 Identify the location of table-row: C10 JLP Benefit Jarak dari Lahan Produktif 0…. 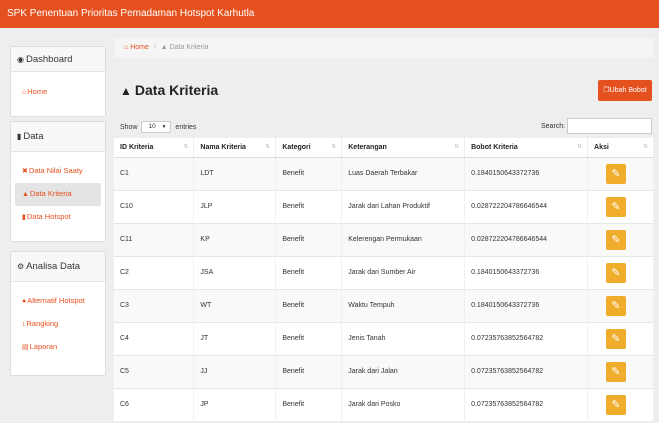
(384, 206).